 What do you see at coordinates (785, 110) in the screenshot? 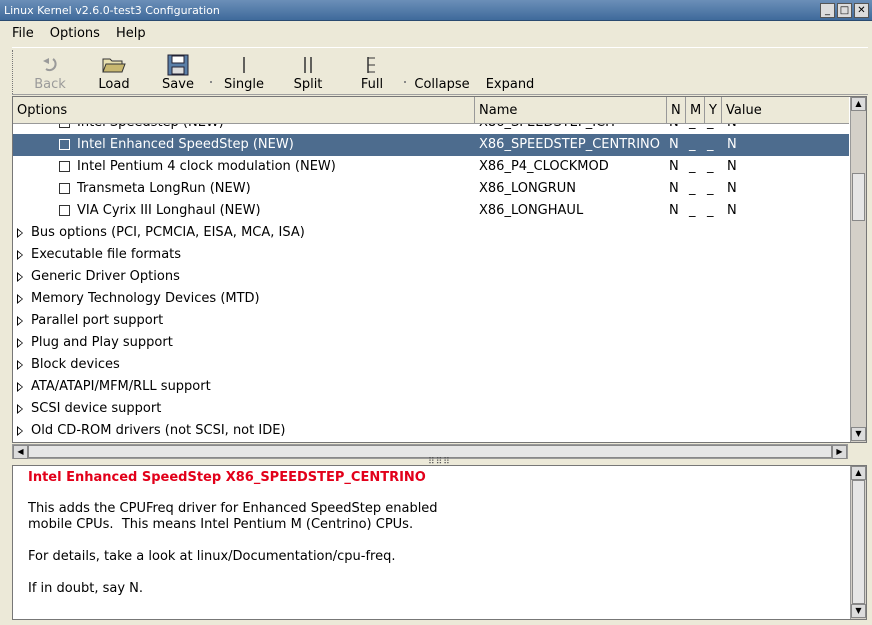
I see `column-value: Value` at bounding box center [785, 110].